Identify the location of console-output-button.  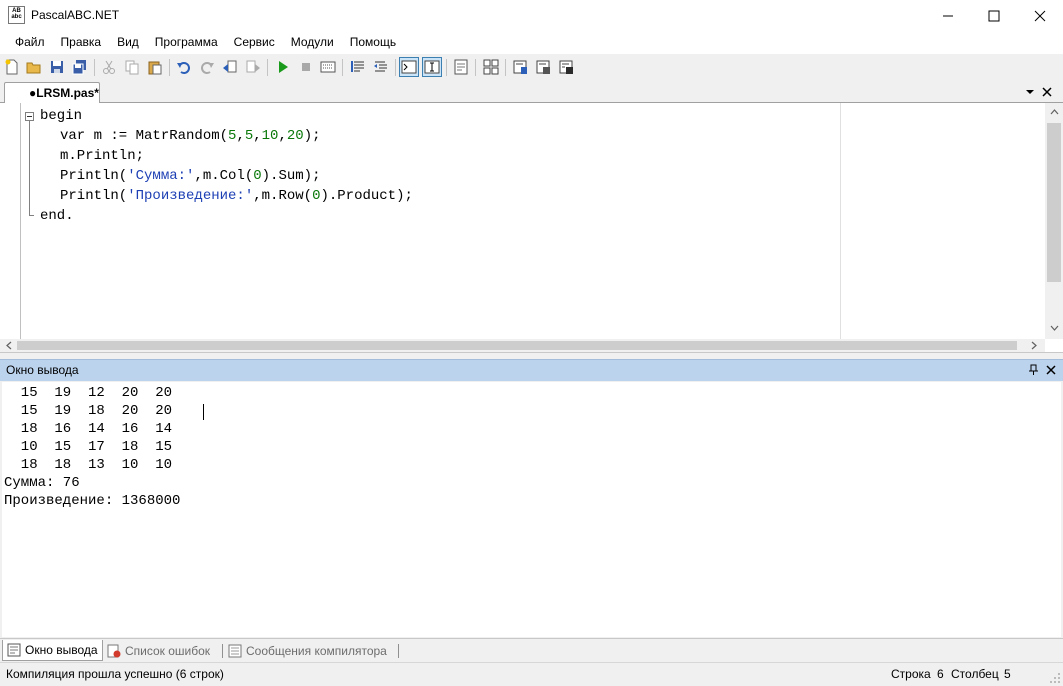
(409, 67).